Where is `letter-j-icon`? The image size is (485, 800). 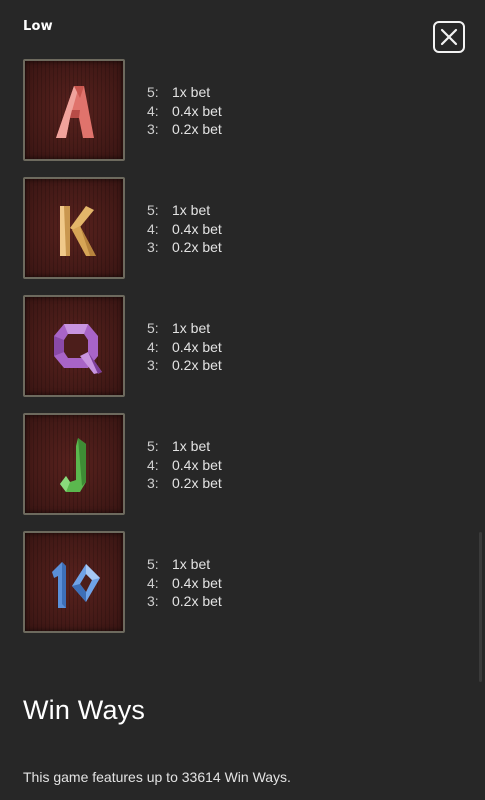
letter-j-icon is located at coordinates (73, 465).